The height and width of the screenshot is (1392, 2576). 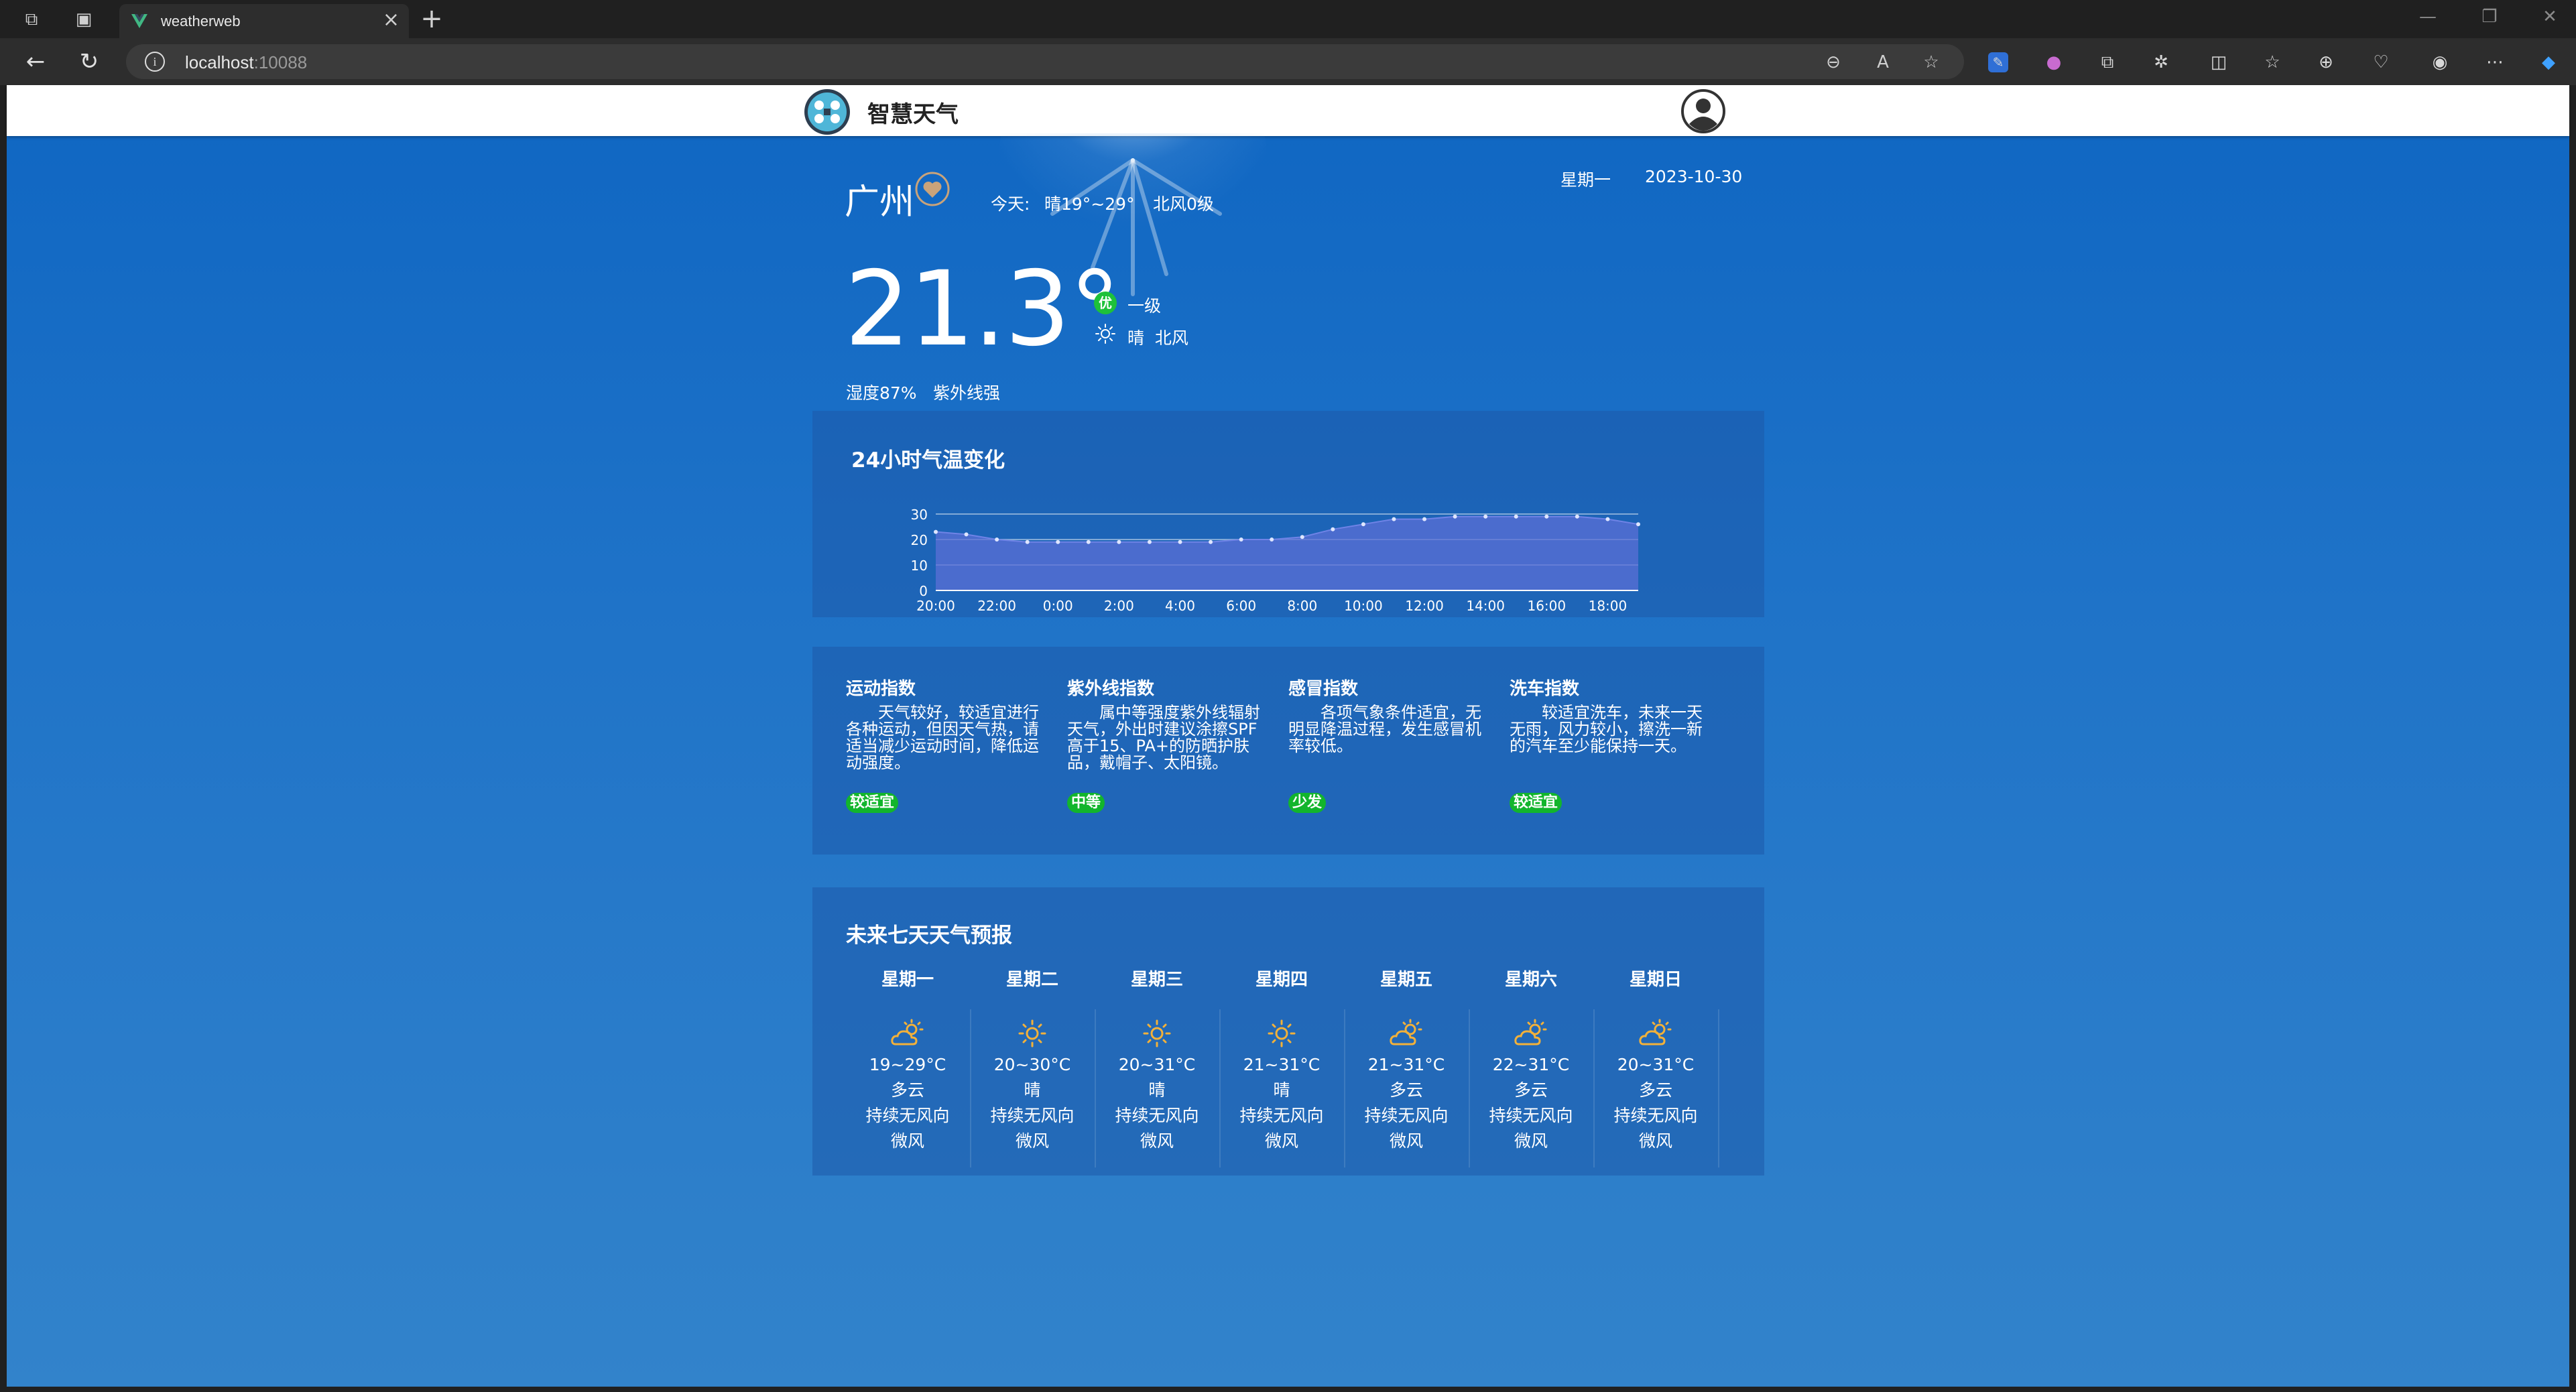 What do you see at coordinates (2054, 62) in the screenshot?
I see `extension-icon: ●` at bounding box center [2054, 62].